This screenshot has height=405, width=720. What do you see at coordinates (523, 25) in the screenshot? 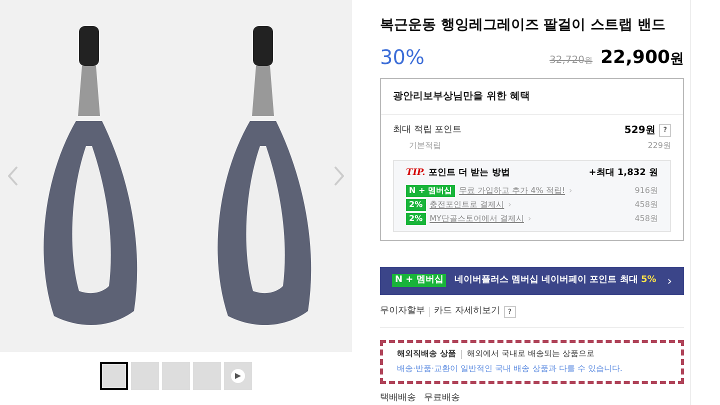
I see `product-title: 복근운동 행잉레그레이즈 팔걸이 스트랩 밴드` at bounding box center [523, 25].